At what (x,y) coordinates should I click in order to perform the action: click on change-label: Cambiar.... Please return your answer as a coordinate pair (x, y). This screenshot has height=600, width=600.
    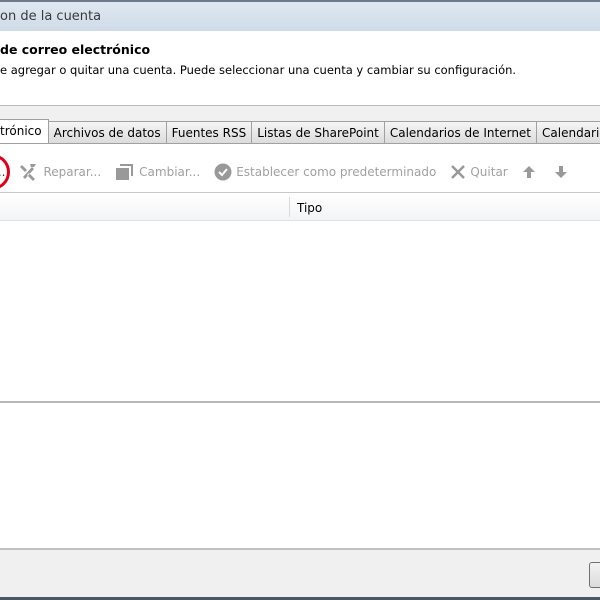
    Looking at the image, I should click on (170, 172).